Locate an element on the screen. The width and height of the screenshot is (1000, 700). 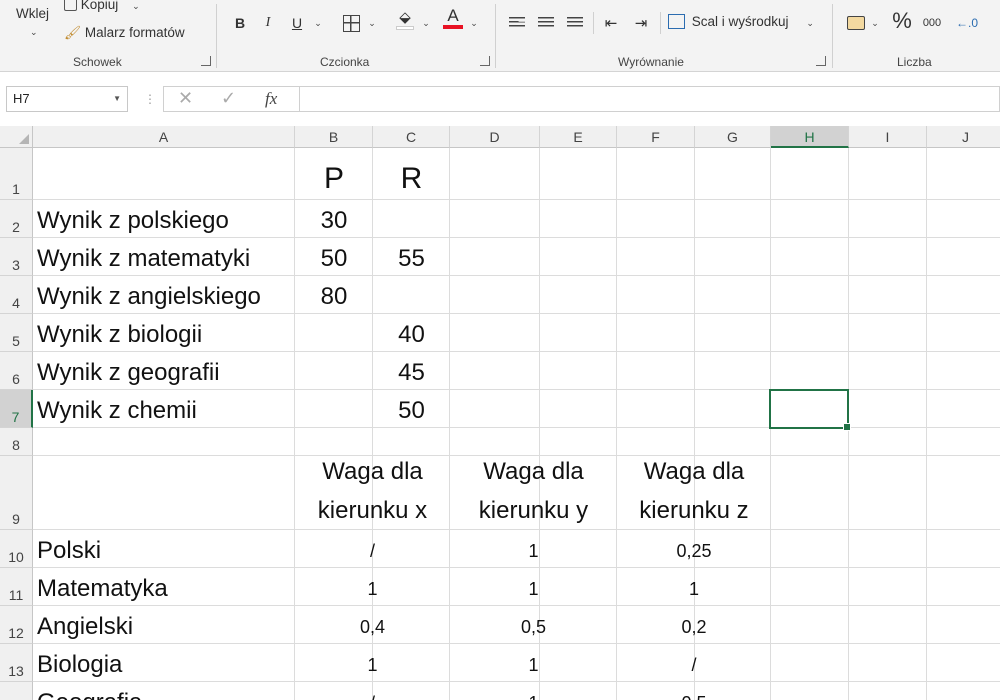
row-header-8: 8 is located at coordinates (16, 442).